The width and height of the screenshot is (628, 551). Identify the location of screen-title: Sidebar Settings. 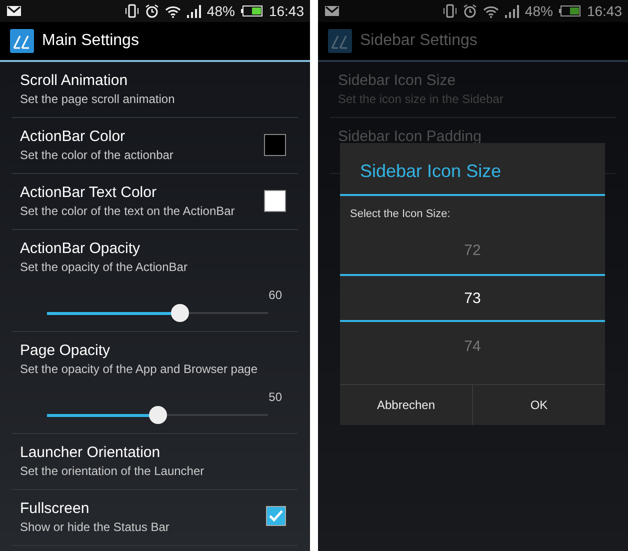
(419, 41).